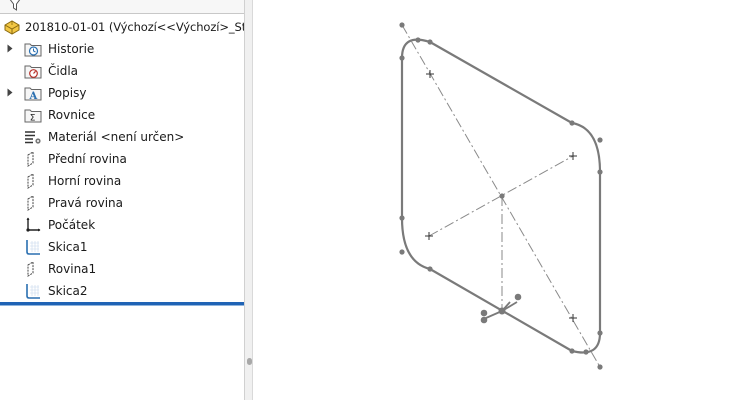 The height and width of the screenshot is (400, 750). What do you see at coordinates (87, 159) in the screenshot?
I see `tree-item-label: Přední rovina` at bounding box center [87, 159].